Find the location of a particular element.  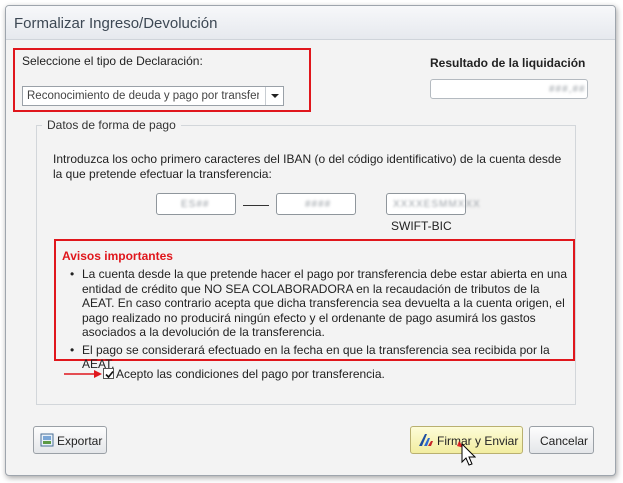

export-button-label: Exportar is located at coordinates (80, 441).